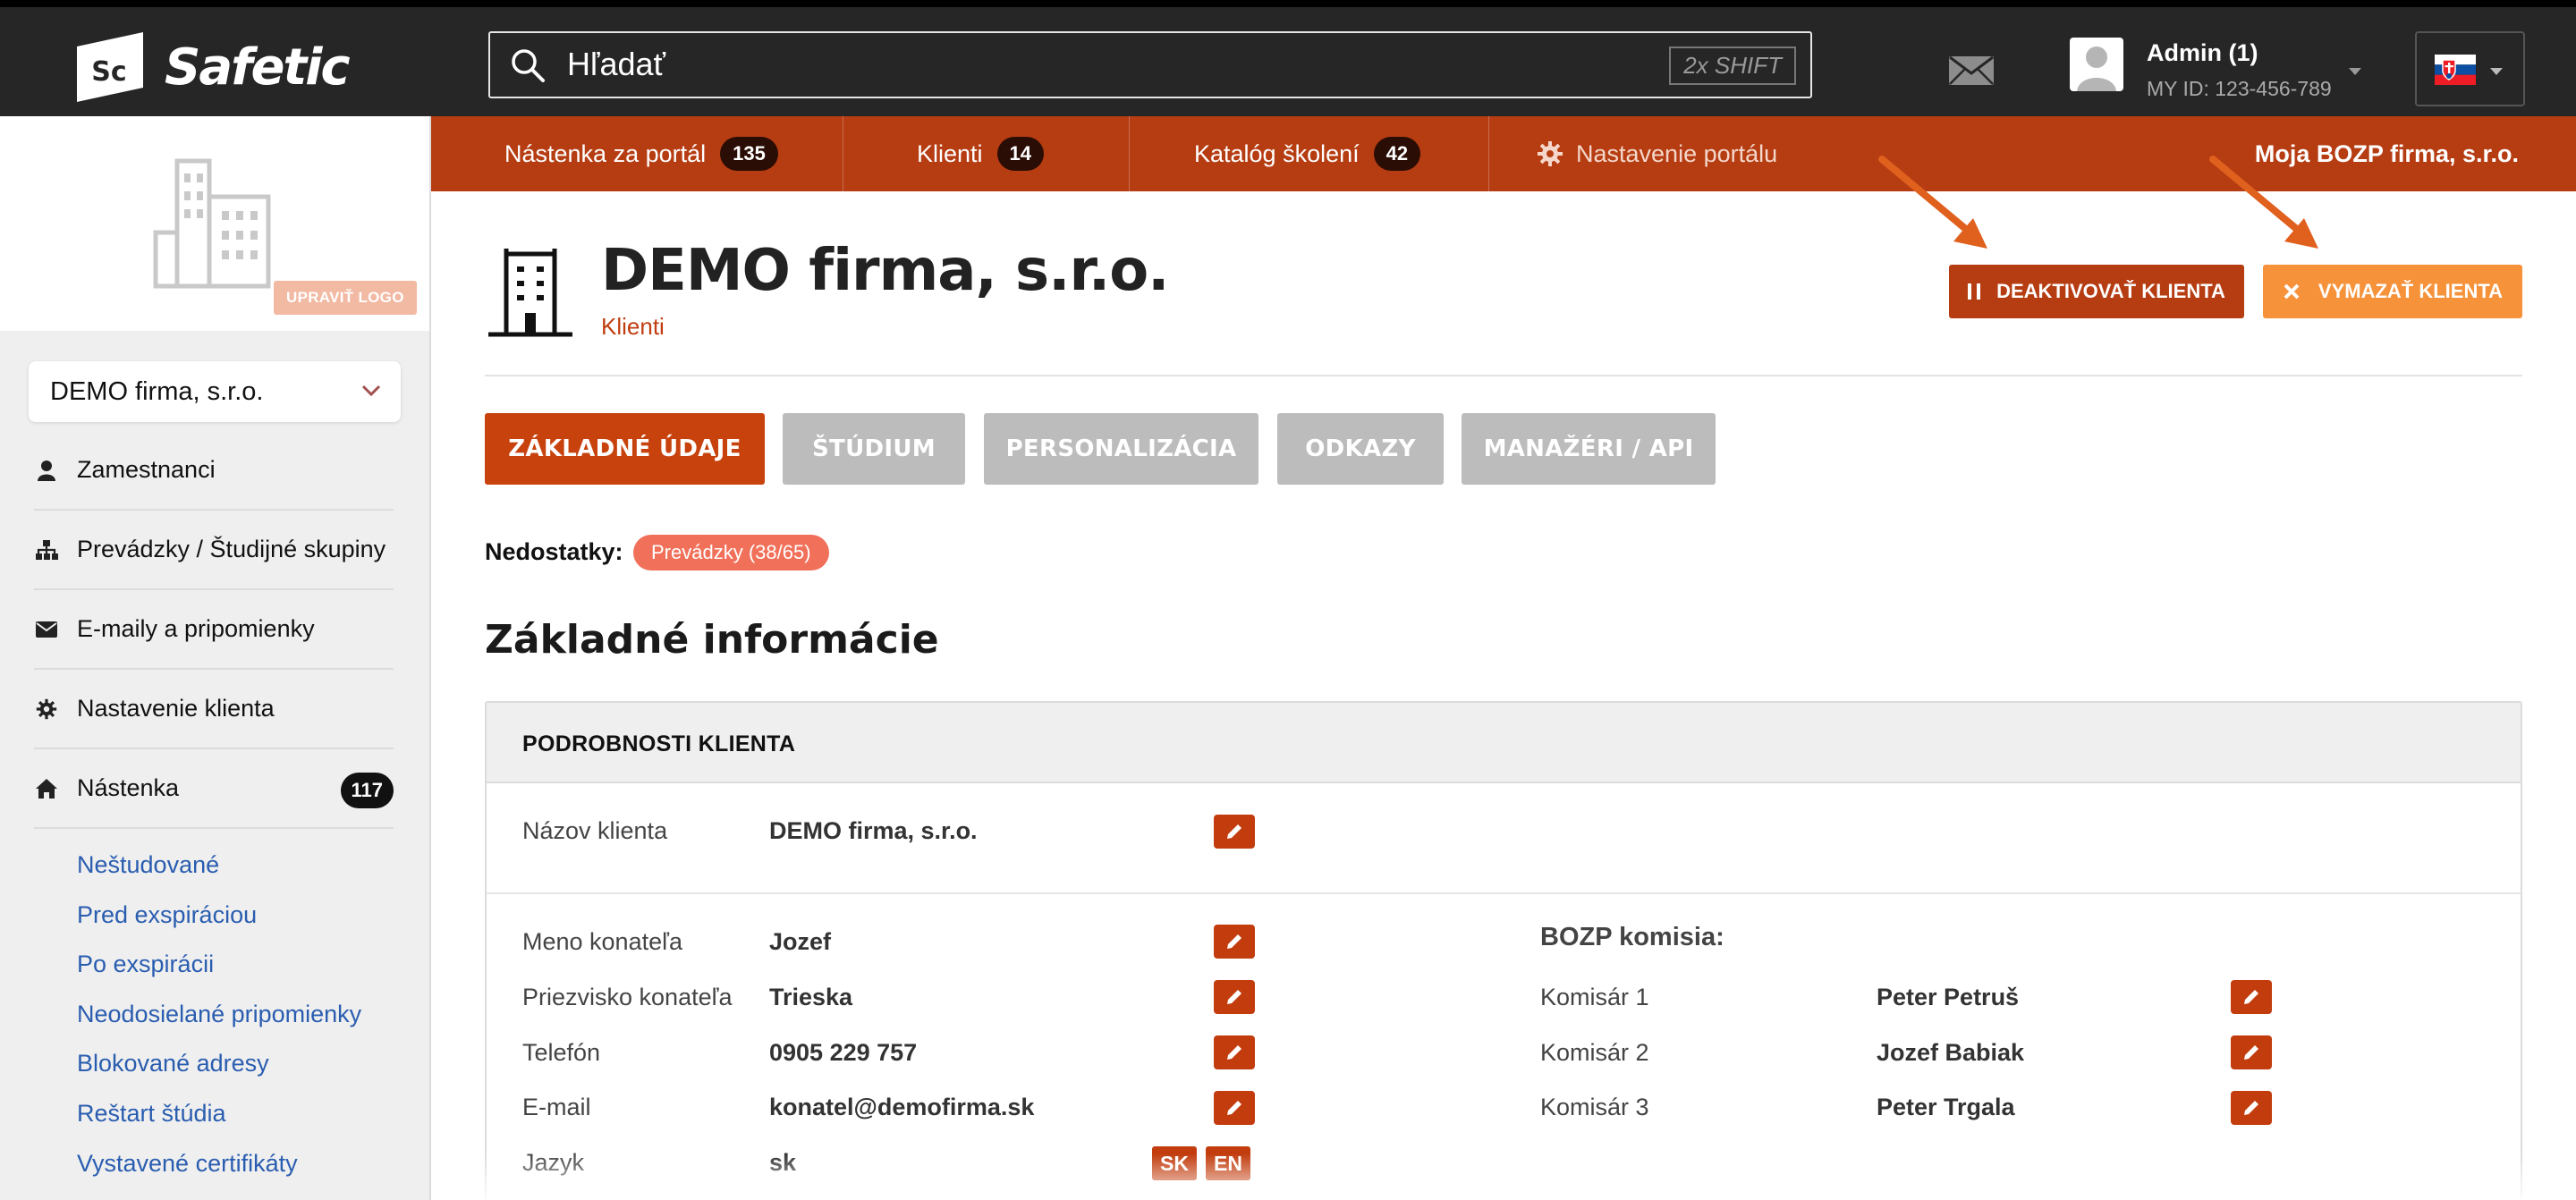  I want to click on client-select: DEMO firma, s.r.o., so click(215, 392).